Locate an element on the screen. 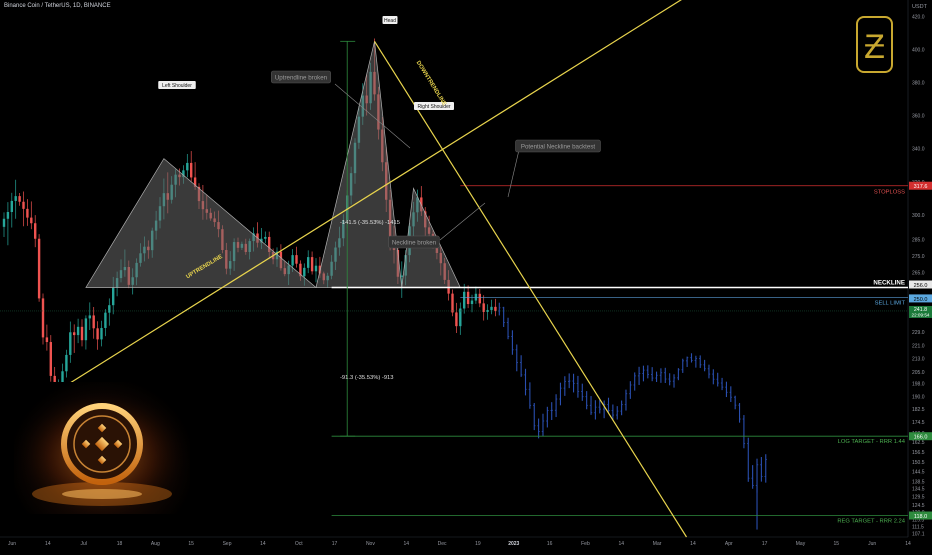 This screenshot has height=555, width=932. stop-price-tag-text: 317.6 is located at coordinates (921, 187).